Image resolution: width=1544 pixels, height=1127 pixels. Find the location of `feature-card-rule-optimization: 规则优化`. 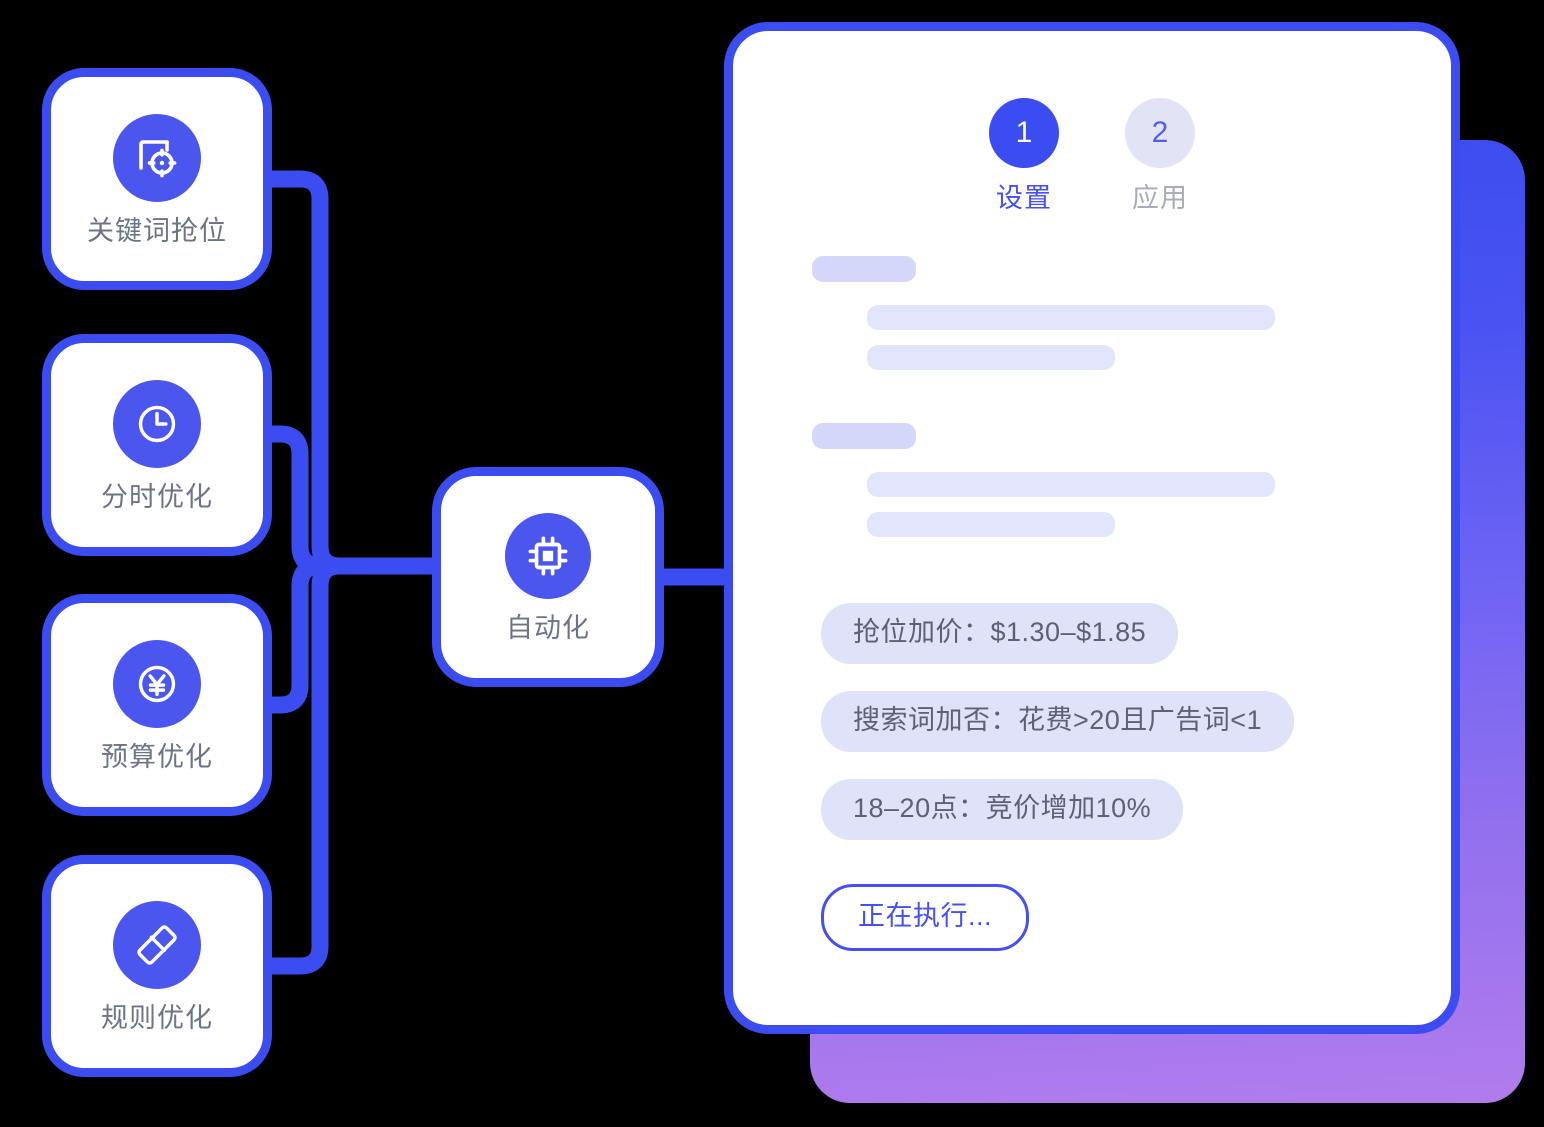

feature-card-rule-optimization: 规则优化 is located at coordinates (157, 966).